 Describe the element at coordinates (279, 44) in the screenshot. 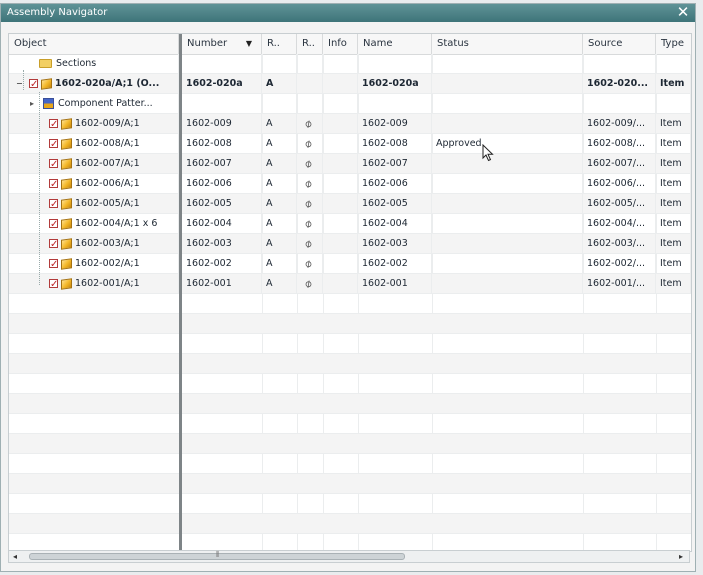

I see `column-header-revision: R..` at that location.